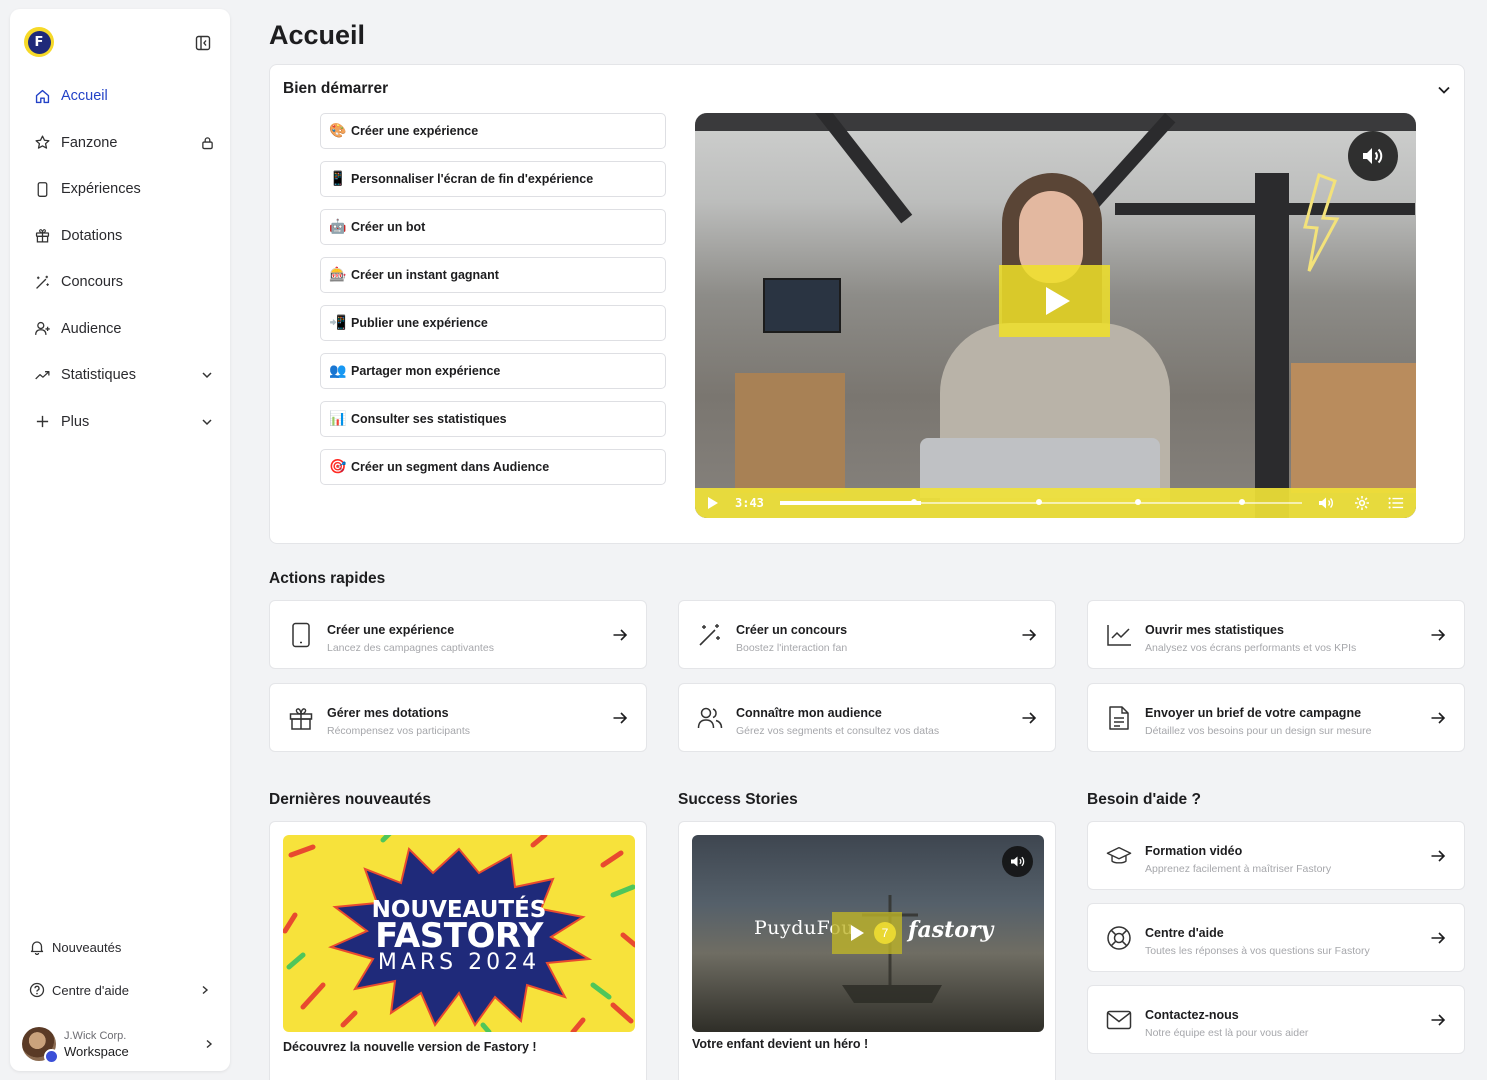 The image size is (1487, 1080). Describe the element at coordinates (122, 96) in the screenshot. I see `nav-item-accueil: Accueil` at that location.